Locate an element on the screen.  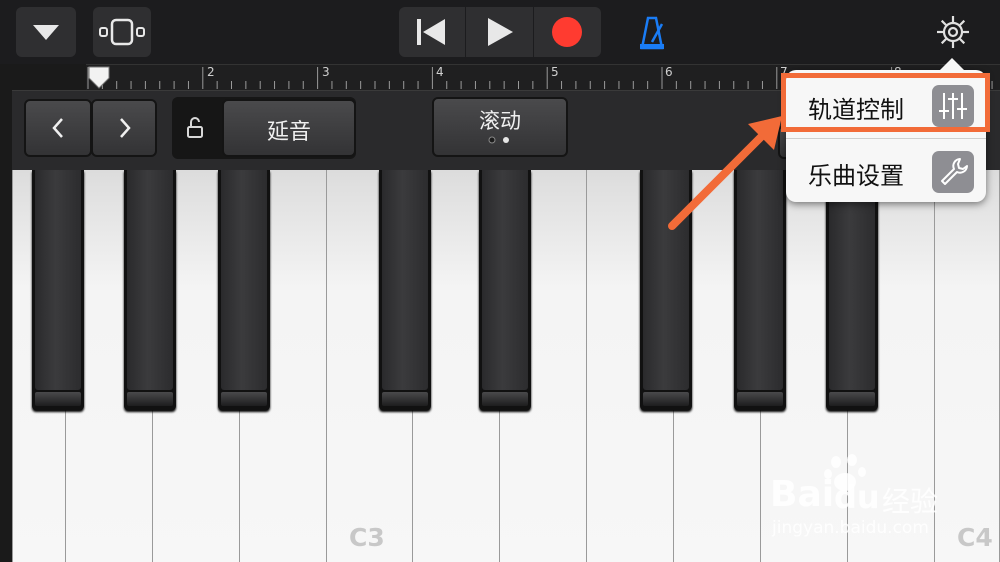
baidu-watermark: Bai du 经验 jingyan.baidu.com is located at coordinates (885, 497).